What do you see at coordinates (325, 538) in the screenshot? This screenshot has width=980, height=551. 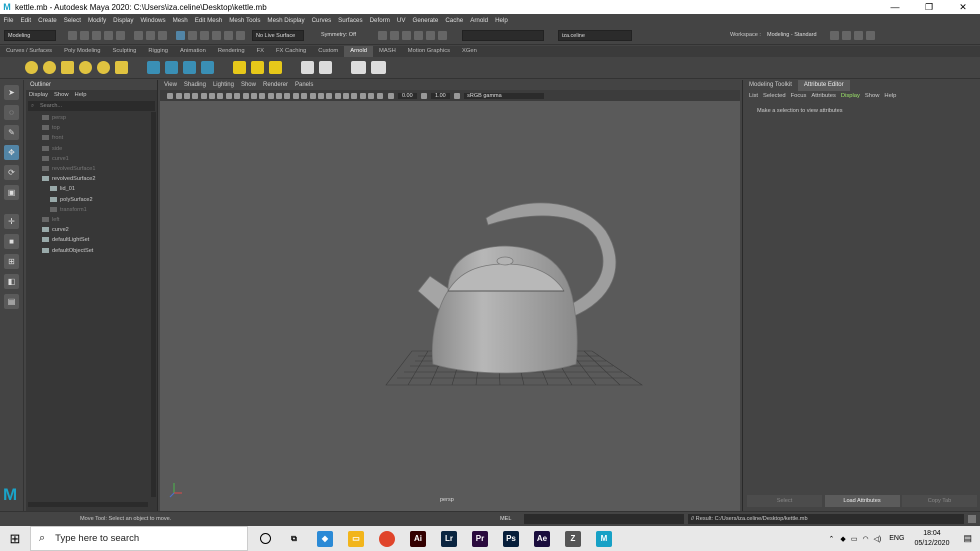 I see `maps-icon: ◆` at bounding box center [325, 538].